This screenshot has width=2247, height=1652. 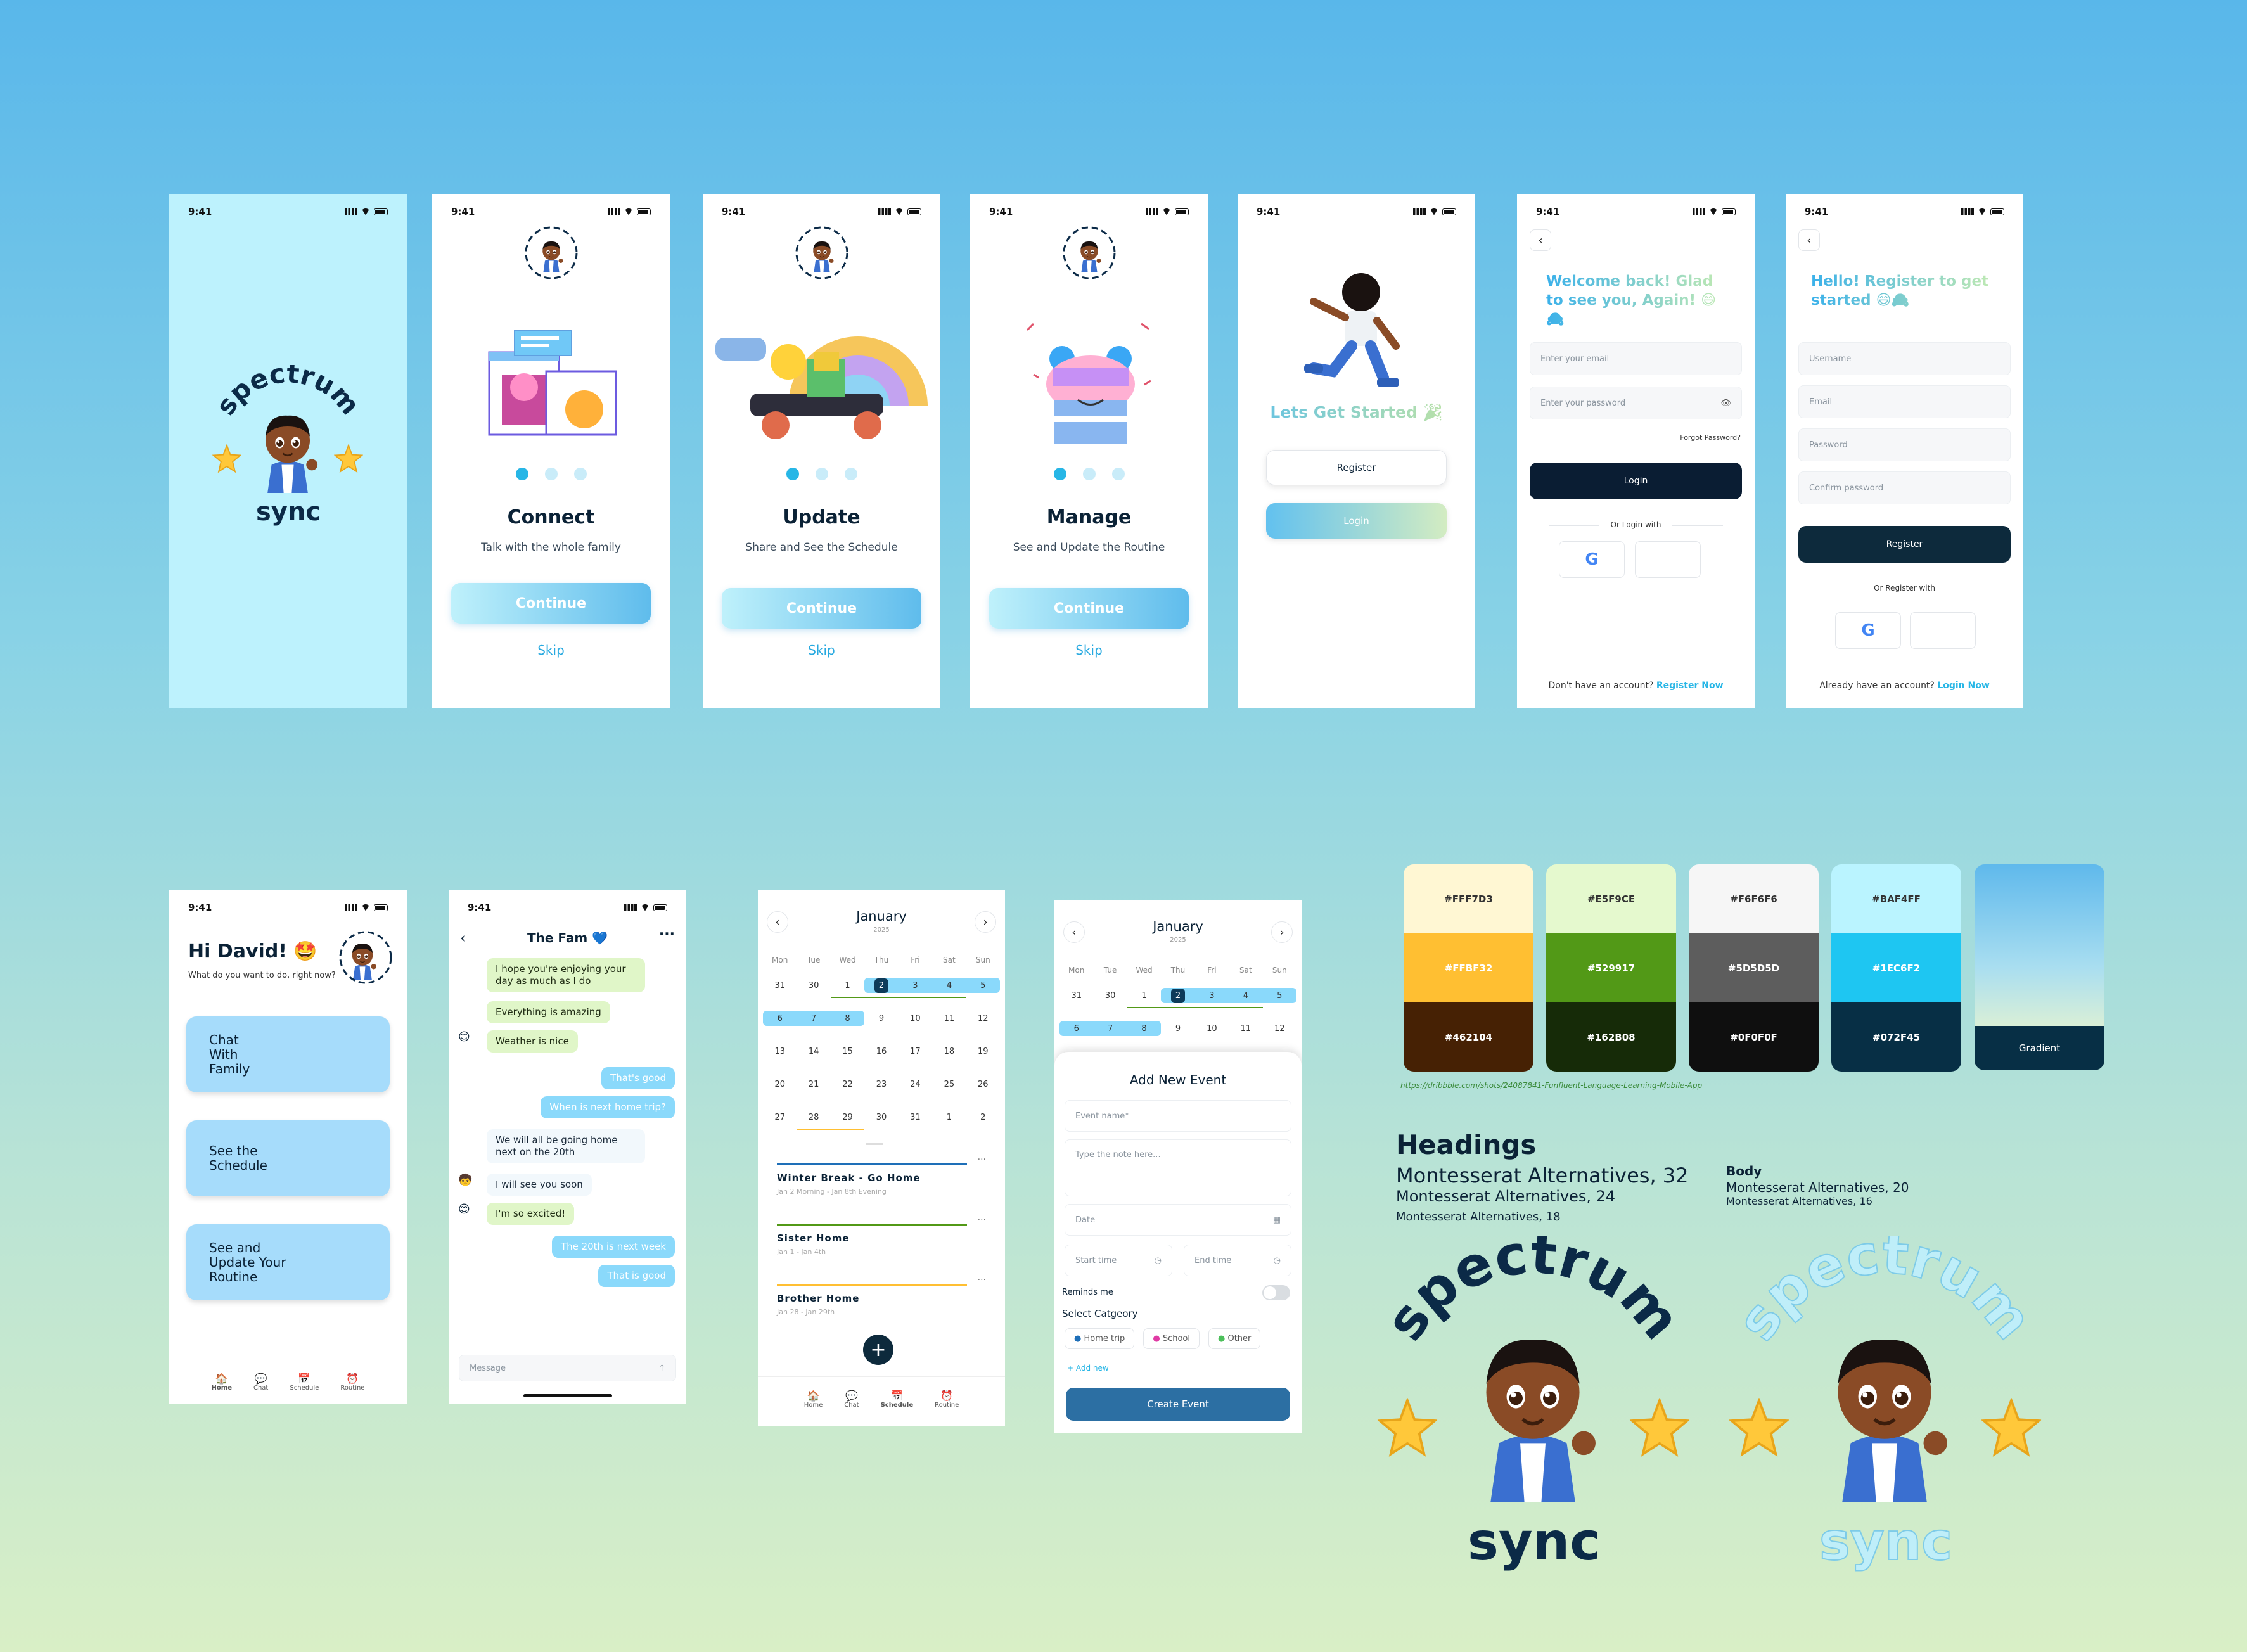 I want to click on category-chip-other: ● Other, so click(x=1234, y=1339).